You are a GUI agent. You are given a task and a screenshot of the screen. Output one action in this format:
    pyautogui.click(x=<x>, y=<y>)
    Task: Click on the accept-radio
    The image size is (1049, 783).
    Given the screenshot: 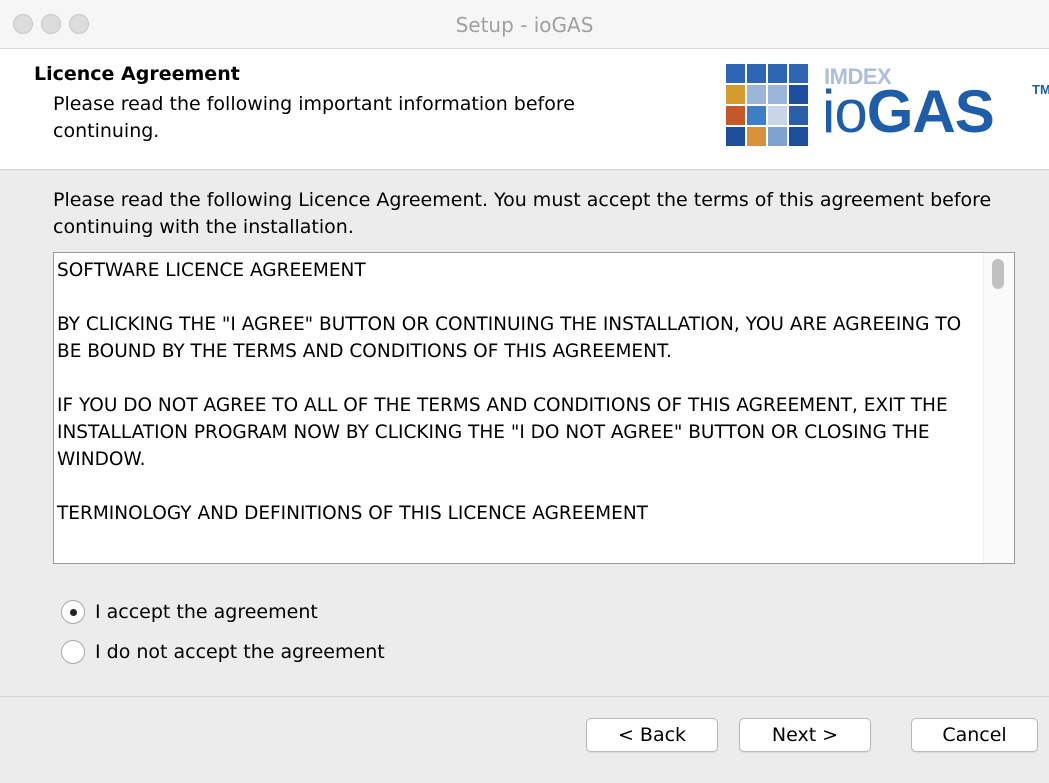 What is the action you would take?
    pyautogui.click(x=73, y=612)
    